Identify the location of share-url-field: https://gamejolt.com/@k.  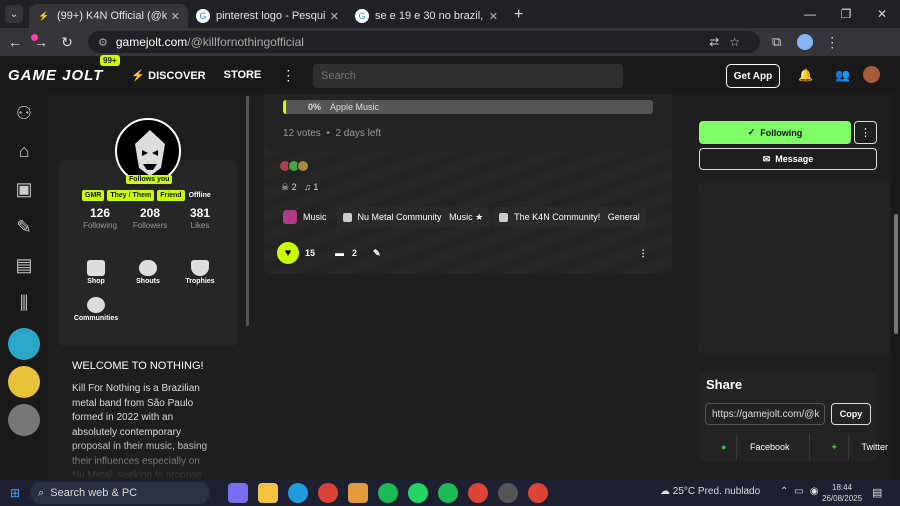
(765, 414).